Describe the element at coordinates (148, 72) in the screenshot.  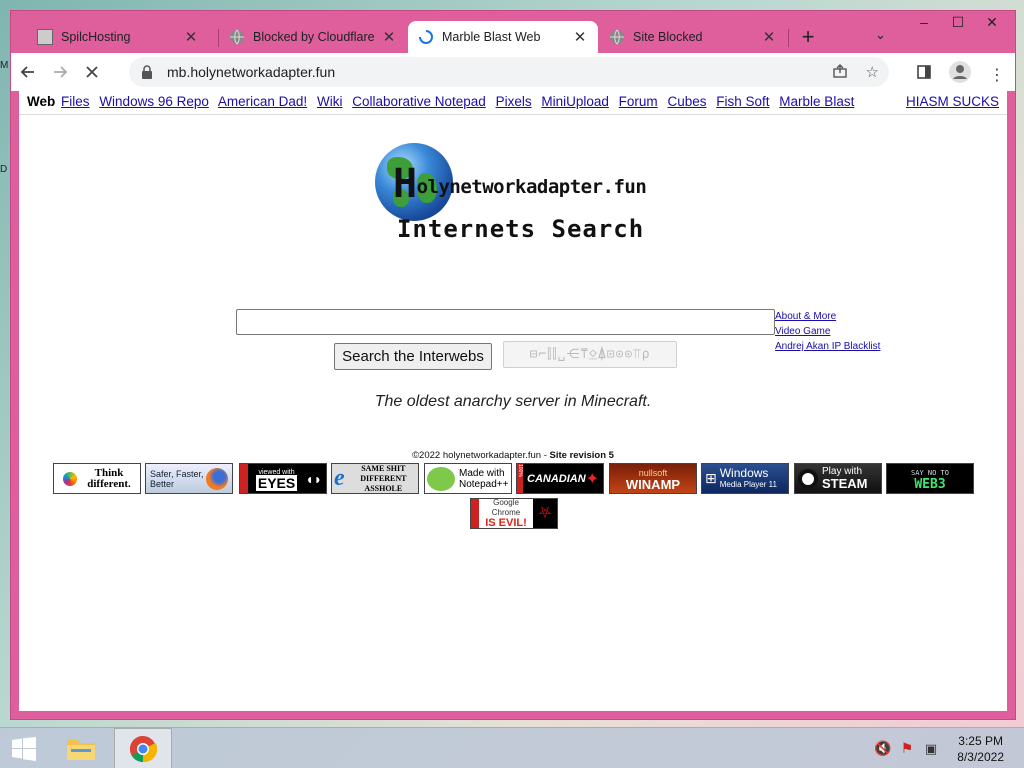
I see `lock-icon` at that location.